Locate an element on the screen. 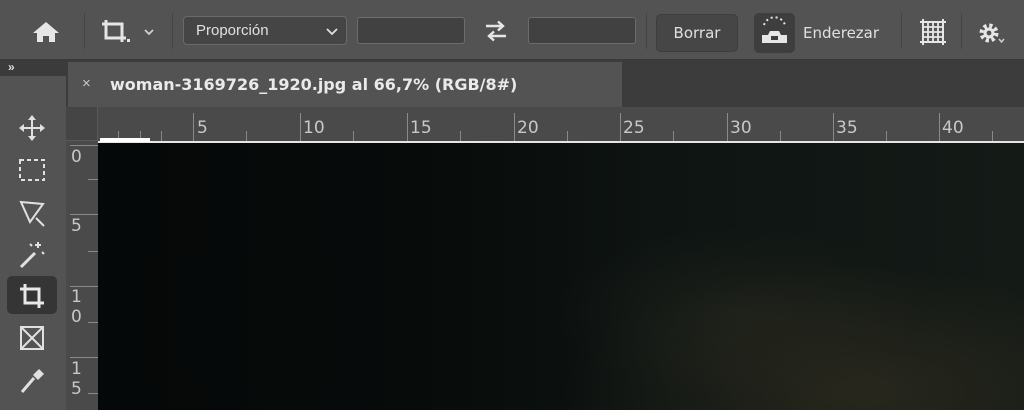 This screenshot has width=1024, height=410. move-tool is located at coordinates (32, 127).